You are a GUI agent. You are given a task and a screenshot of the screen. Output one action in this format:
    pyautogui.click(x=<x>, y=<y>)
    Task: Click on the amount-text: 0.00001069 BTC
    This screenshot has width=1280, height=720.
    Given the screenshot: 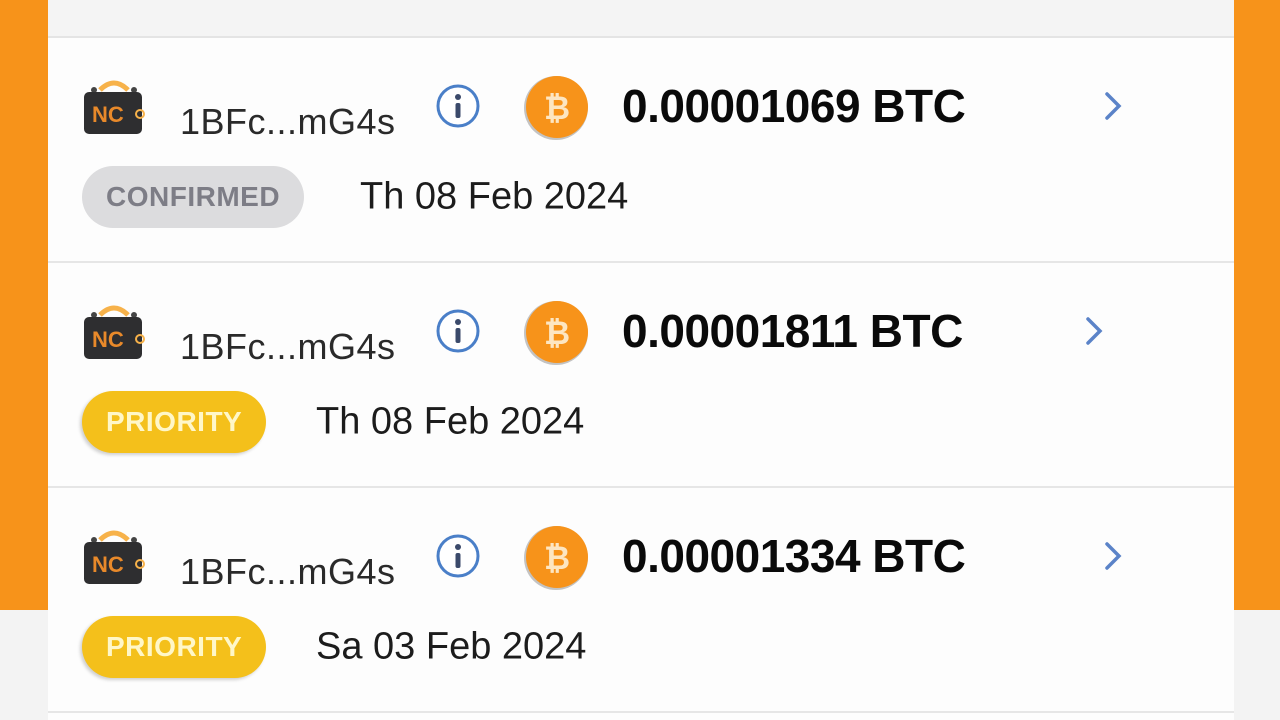 What is the action you would take?
    pyautogui.click(x=794, y=106)
    